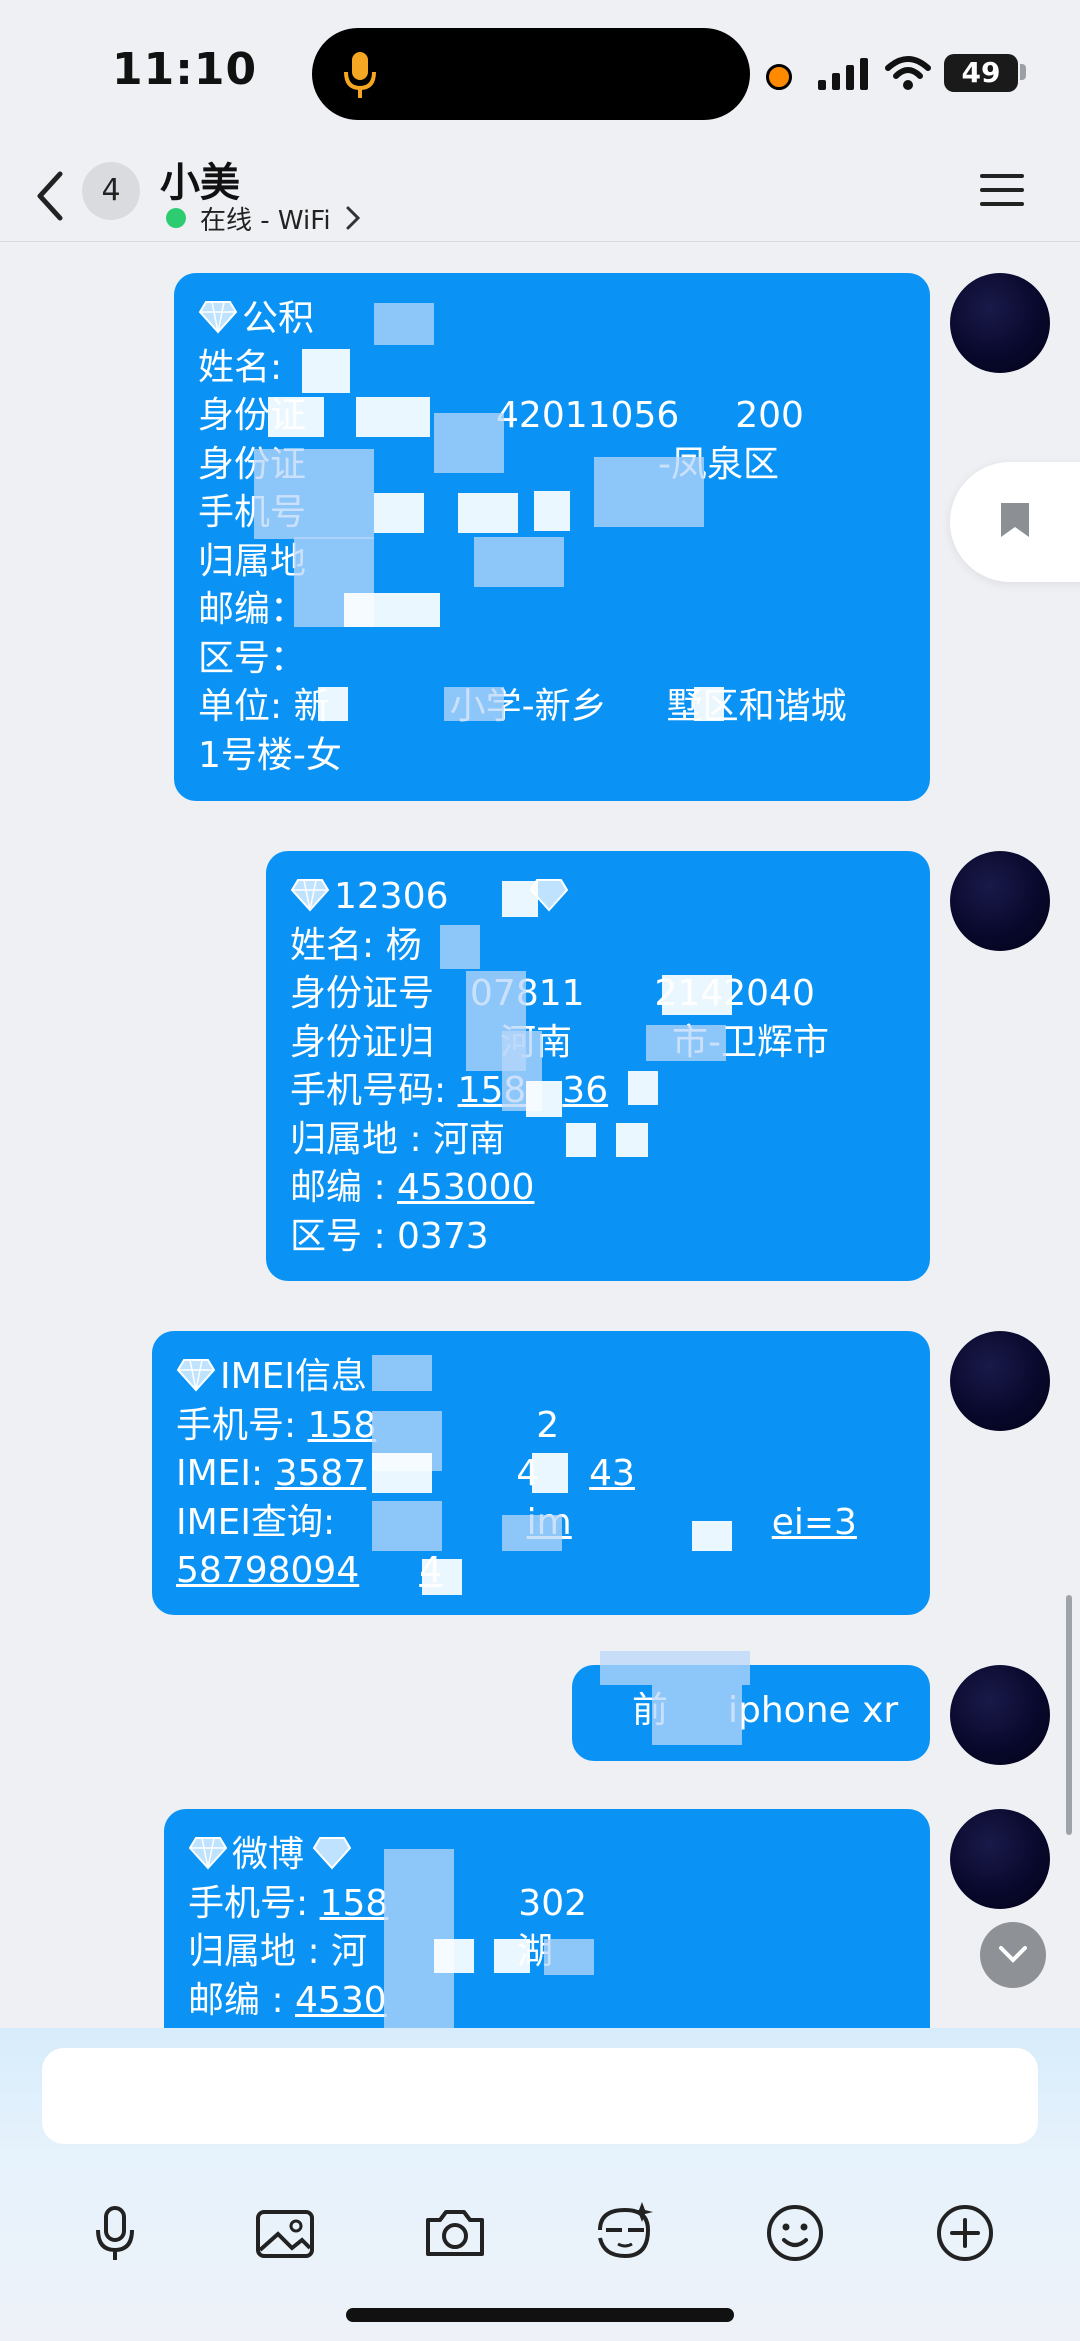 The image size is (1080, 2341). I want to click on cellular-signal-icon, so click(843, 74).